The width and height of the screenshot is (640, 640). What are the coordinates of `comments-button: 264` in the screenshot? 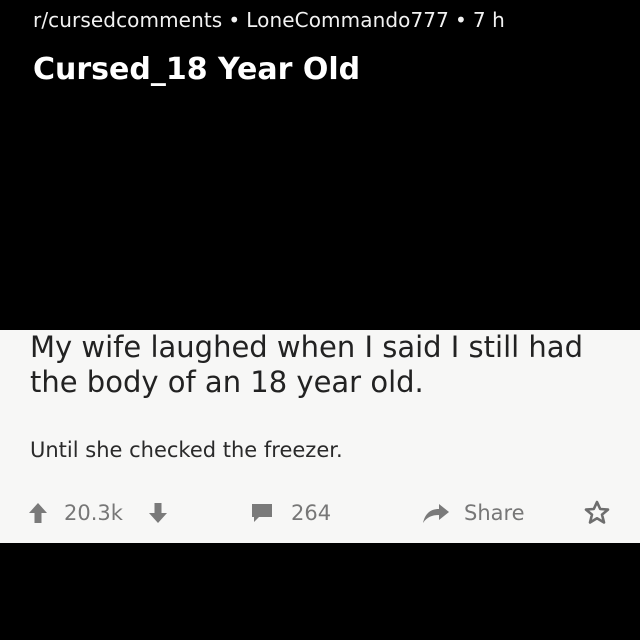 It's located at (290, 513).